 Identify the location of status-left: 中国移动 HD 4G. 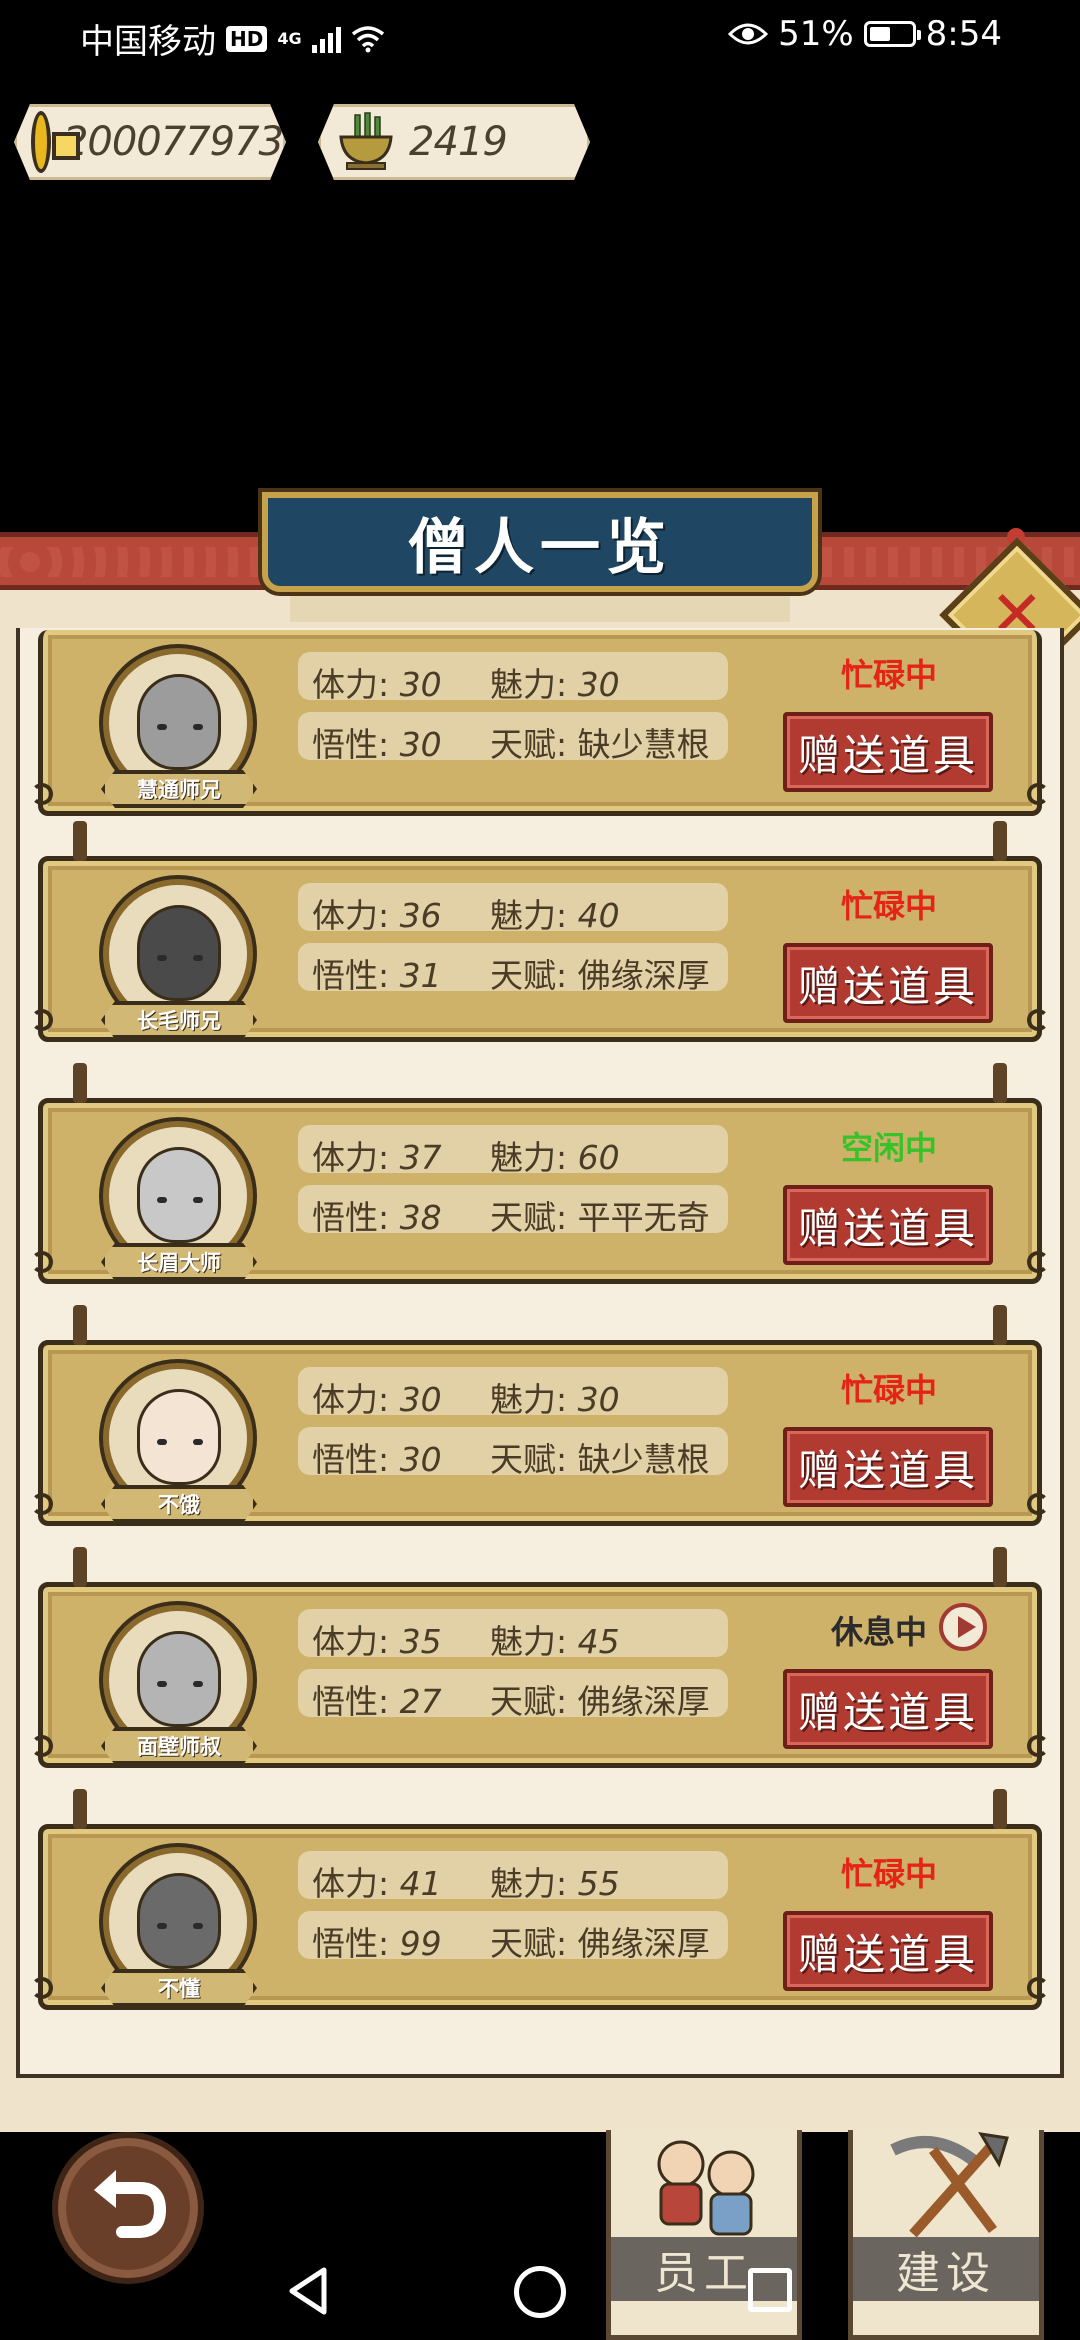
(232, 38).